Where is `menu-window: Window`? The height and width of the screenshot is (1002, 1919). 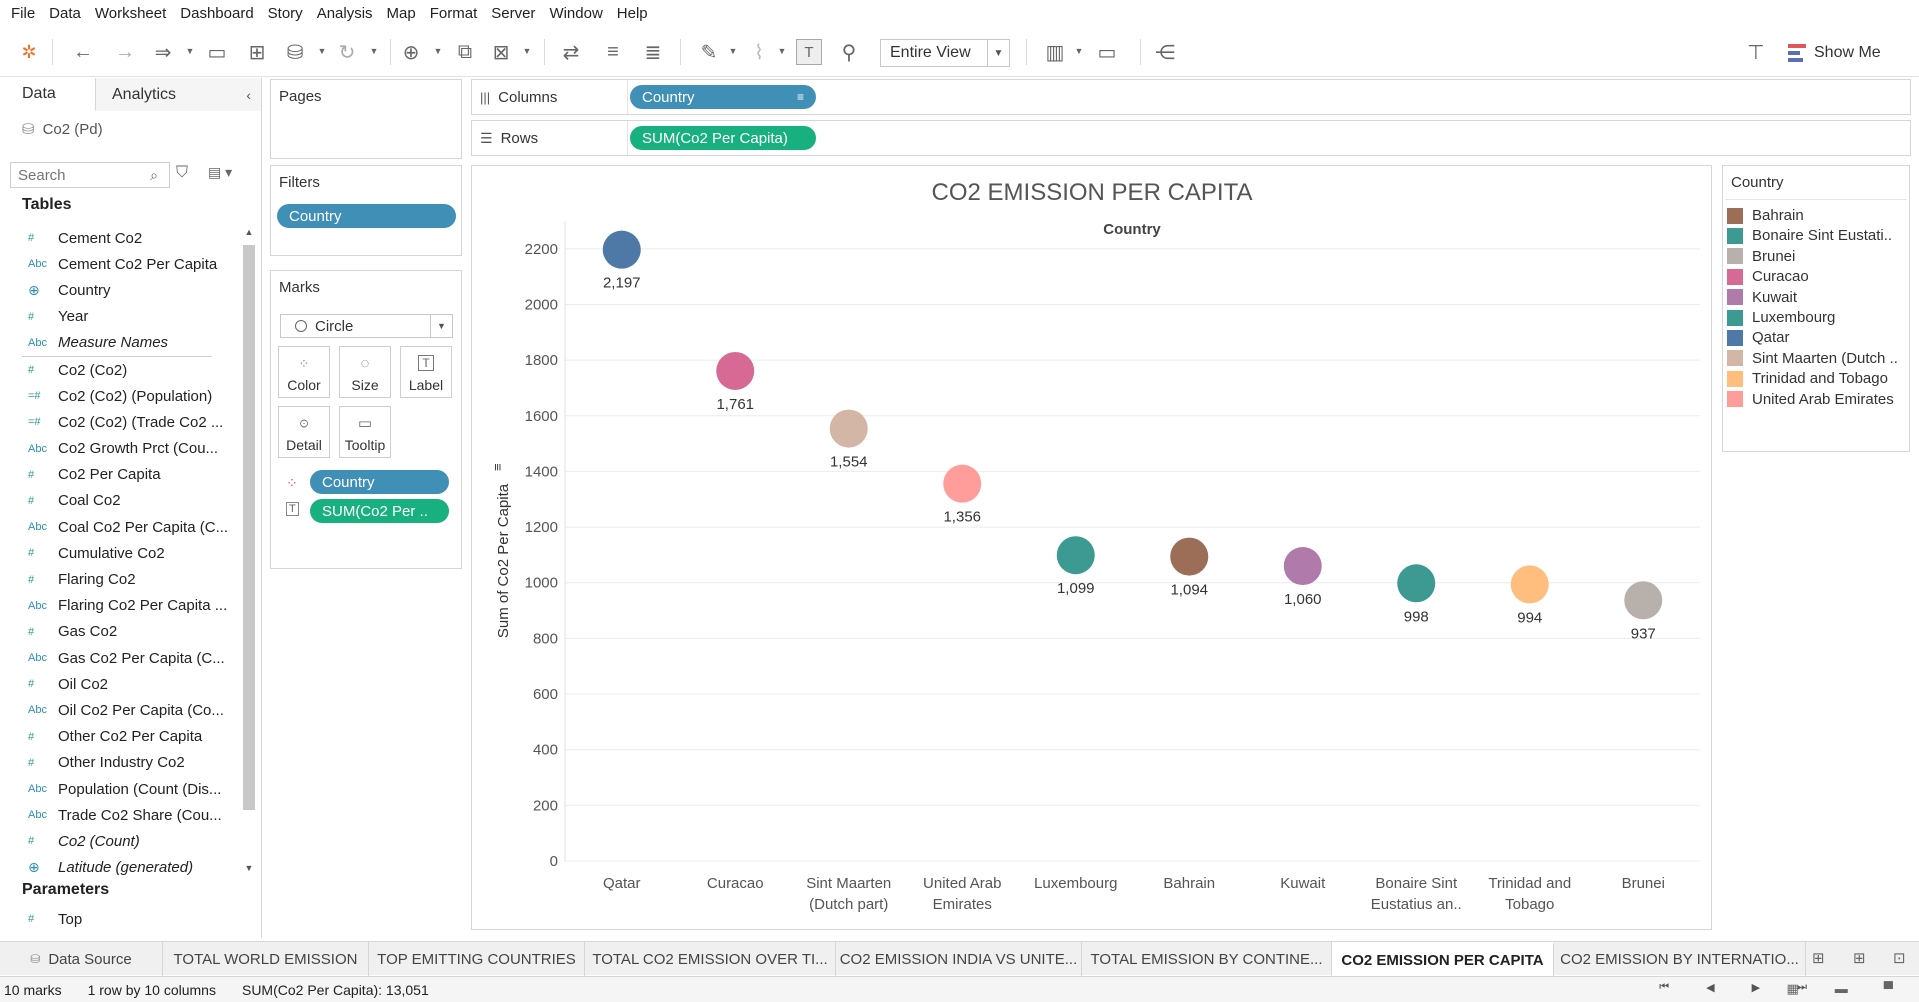 menu-window: Window is located at coordinates (575, 13).